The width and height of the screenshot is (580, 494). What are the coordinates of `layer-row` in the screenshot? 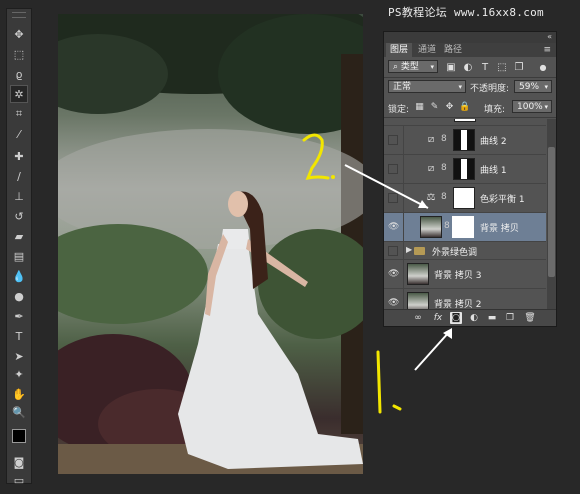 It's located at (465, 122).